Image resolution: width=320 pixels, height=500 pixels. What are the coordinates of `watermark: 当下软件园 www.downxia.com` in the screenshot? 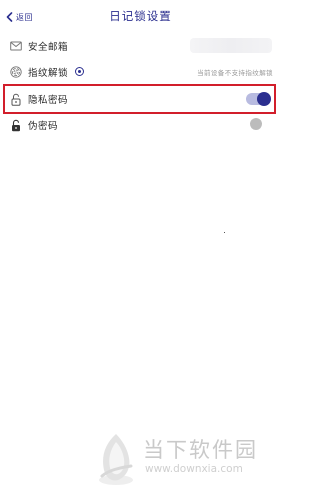 It's located at (182, 460).